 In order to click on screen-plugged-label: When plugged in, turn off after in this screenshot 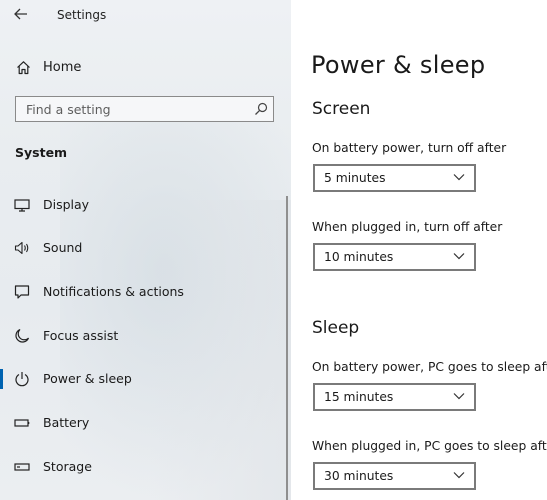, I will do `click(407, 227)`.